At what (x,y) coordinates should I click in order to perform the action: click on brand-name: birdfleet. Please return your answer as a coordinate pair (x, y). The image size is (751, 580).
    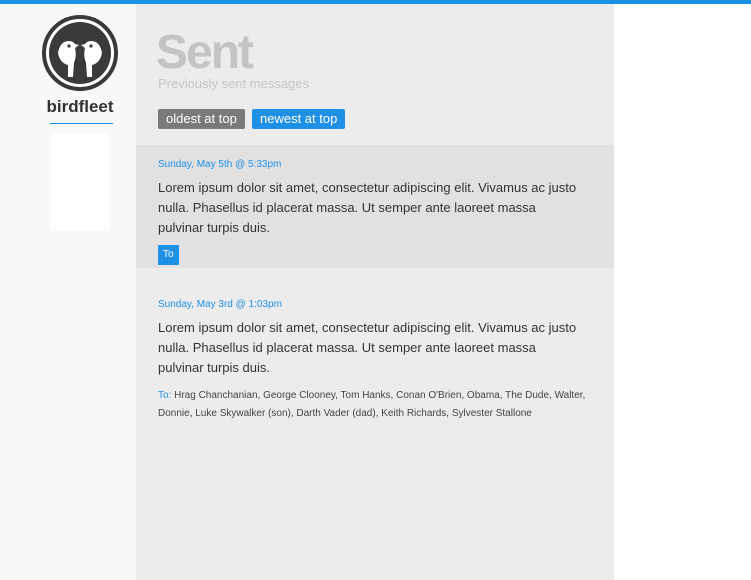
    Looking at the image, I should click on (80, 107).